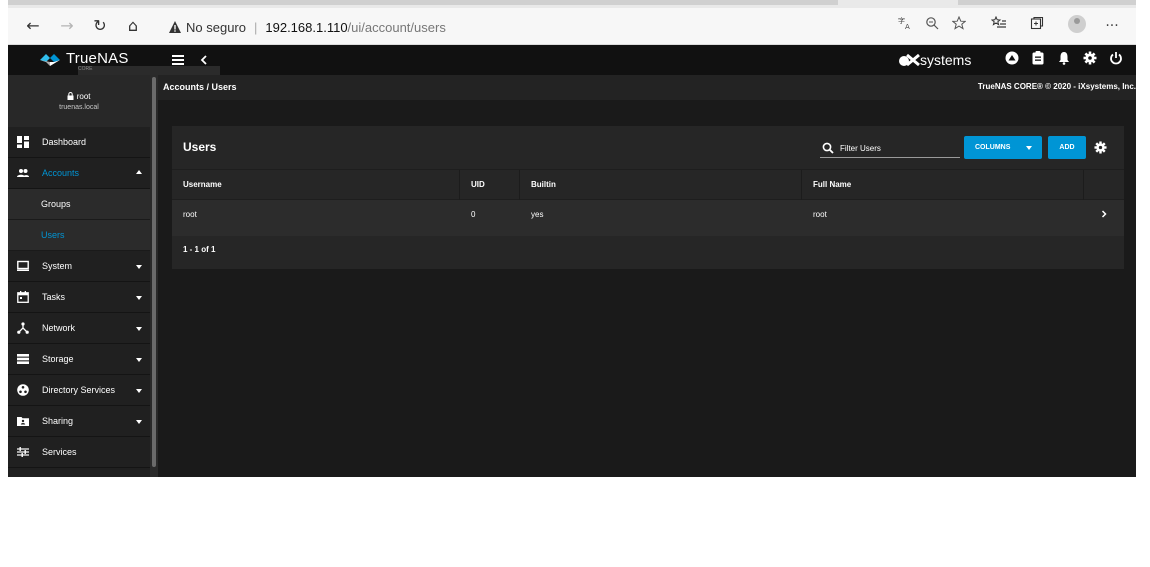 The image size is (1150, 567). I want to click on columns-button: COLUMNS, so click(1003, 147).